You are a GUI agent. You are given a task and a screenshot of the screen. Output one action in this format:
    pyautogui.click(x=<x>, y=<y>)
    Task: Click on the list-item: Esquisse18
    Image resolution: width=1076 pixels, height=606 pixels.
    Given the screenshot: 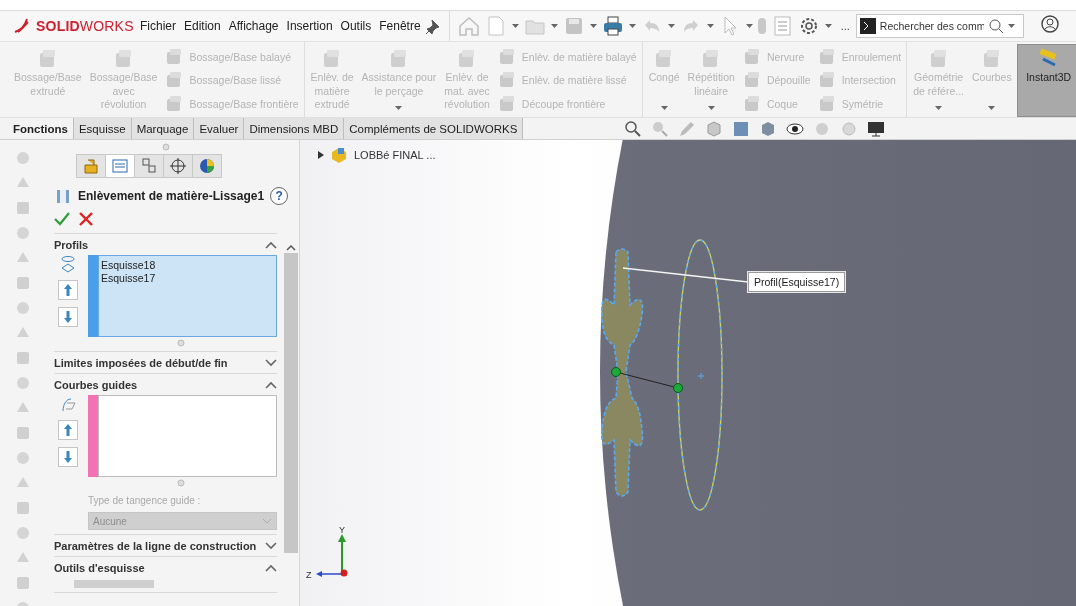 What is the action you would take?
    pyautogui.click(x=187, y=265)
    